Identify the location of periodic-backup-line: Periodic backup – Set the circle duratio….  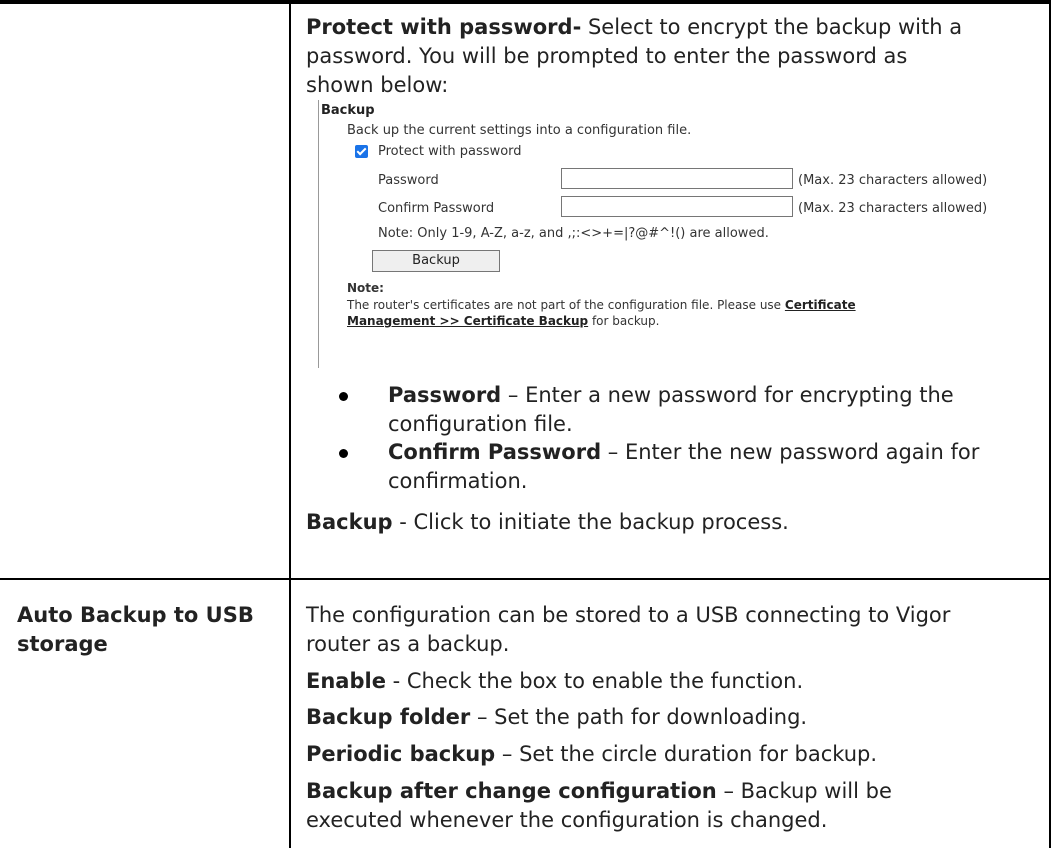
(592, 754).